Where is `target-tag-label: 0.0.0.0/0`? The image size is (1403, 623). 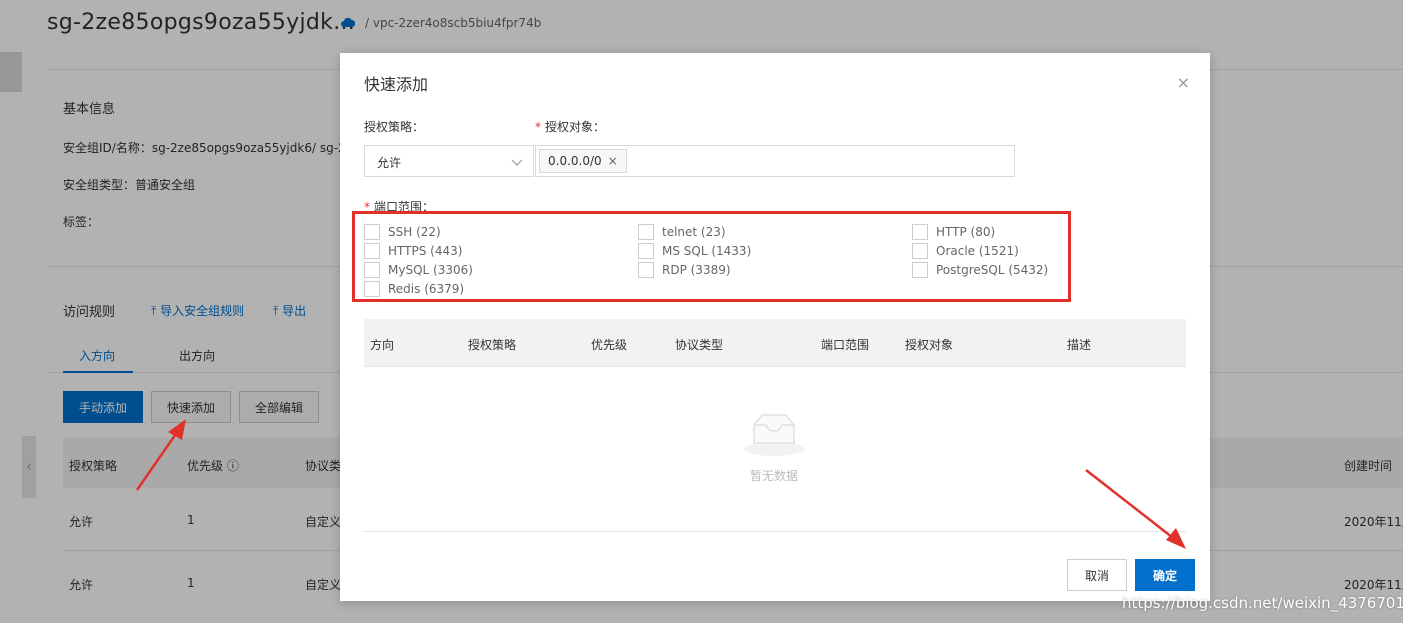
target-tag-label: 0.0.0.0/0 is located at coordinates (575, 161).